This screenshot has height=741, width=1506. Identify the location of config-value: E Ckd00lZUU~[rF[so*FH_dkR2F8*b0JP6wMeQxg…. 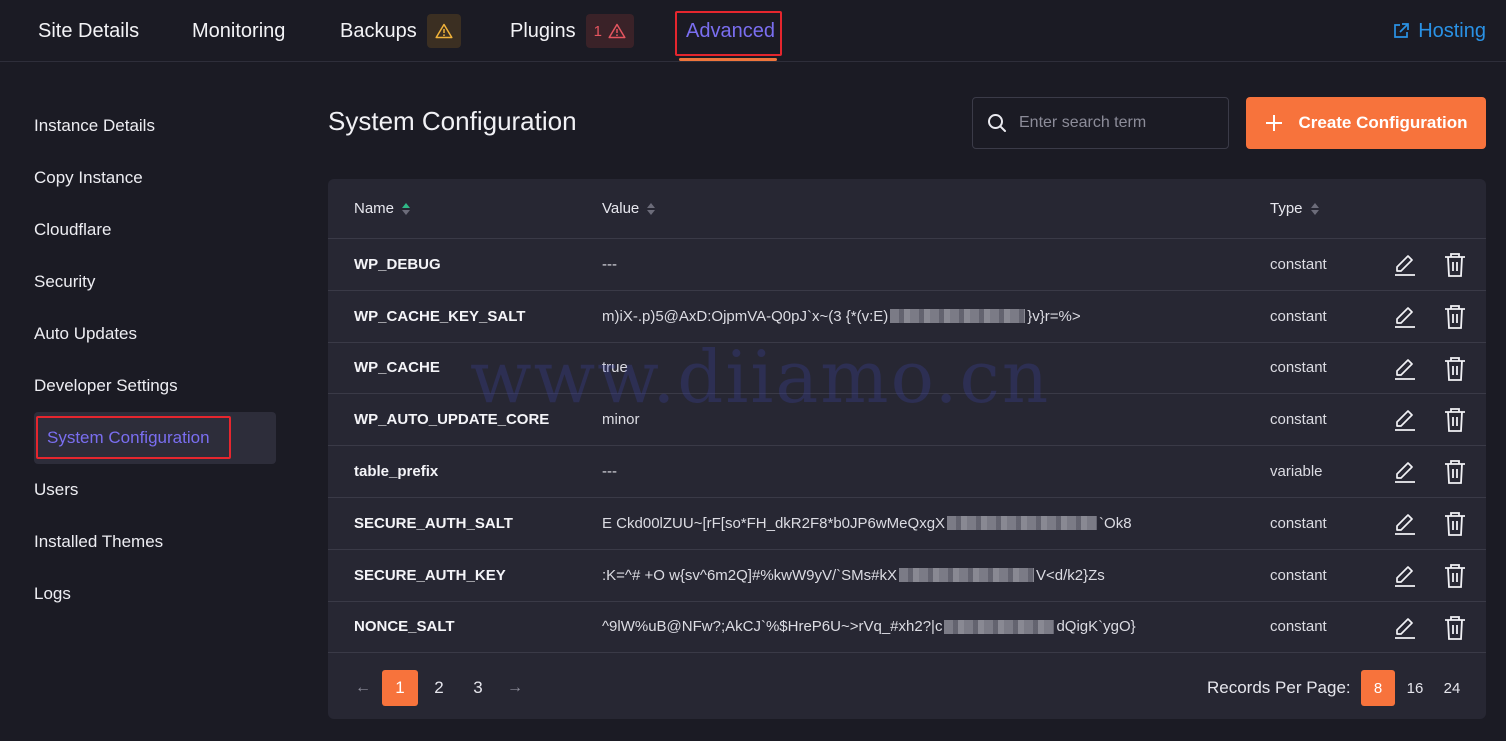
(867, 523).